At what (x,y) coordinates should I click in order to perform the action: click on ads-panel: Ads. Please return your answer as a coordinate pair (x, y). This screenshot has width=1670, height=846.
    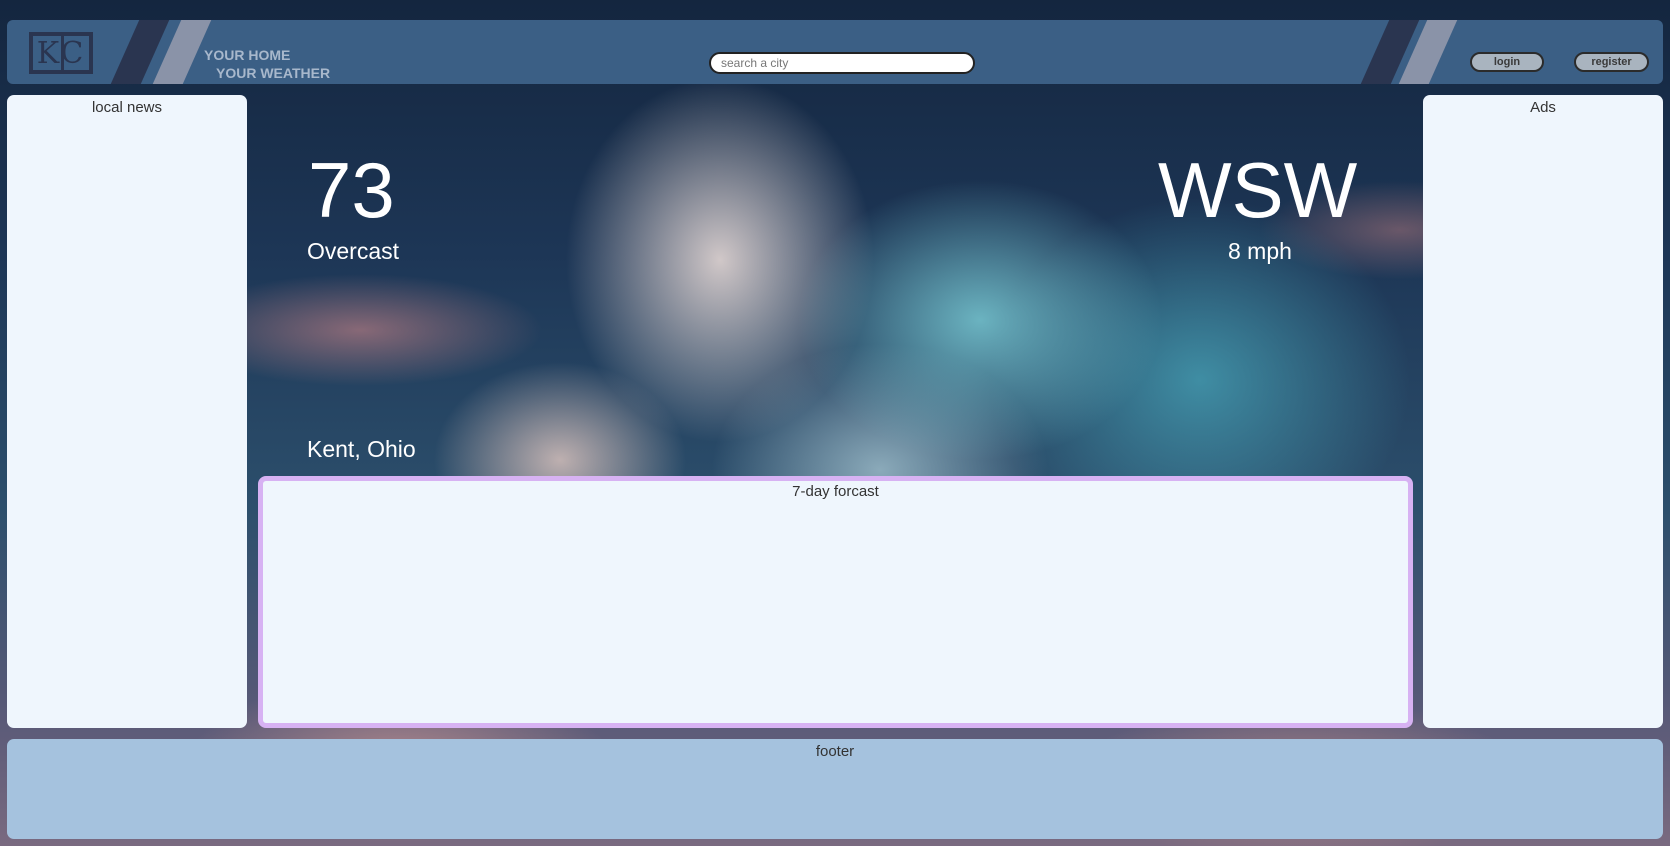
    Looking at the image, I should click on (1543, 411).